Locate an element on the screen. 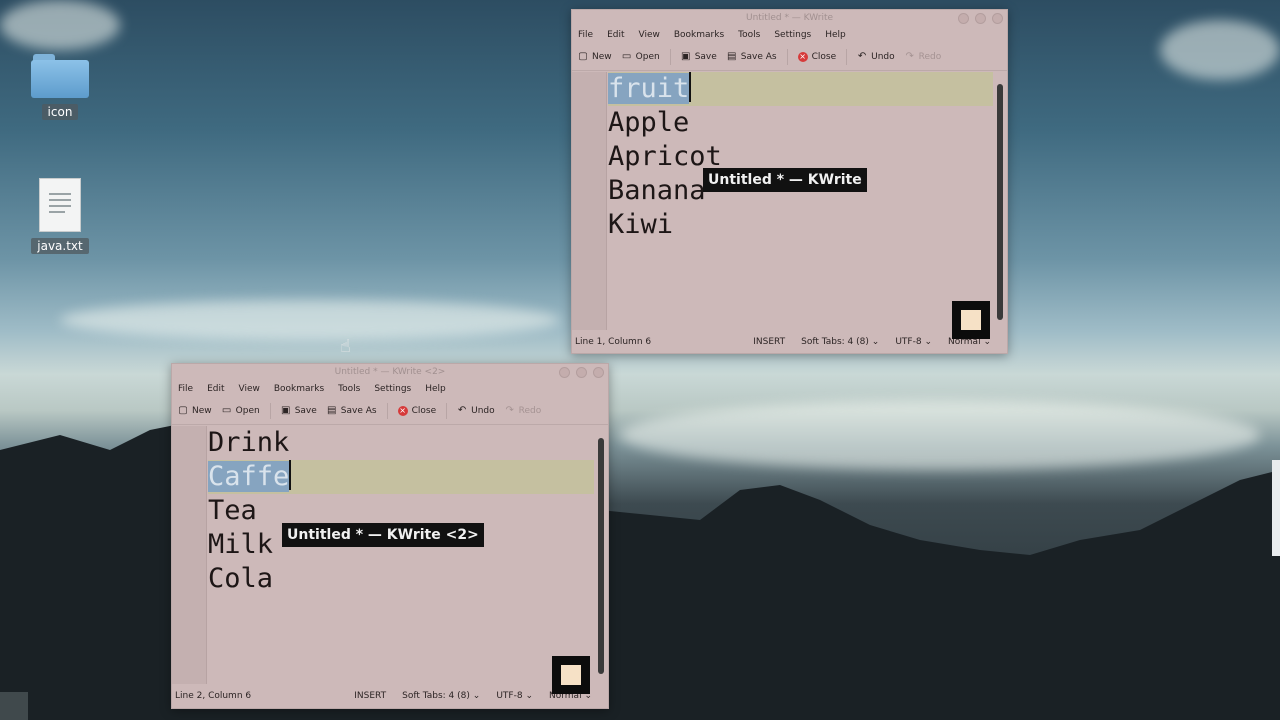 Image resolution: width=1280 pixels, height=720 pixels. selected-text: fruit is located at coordinates (649, 88).